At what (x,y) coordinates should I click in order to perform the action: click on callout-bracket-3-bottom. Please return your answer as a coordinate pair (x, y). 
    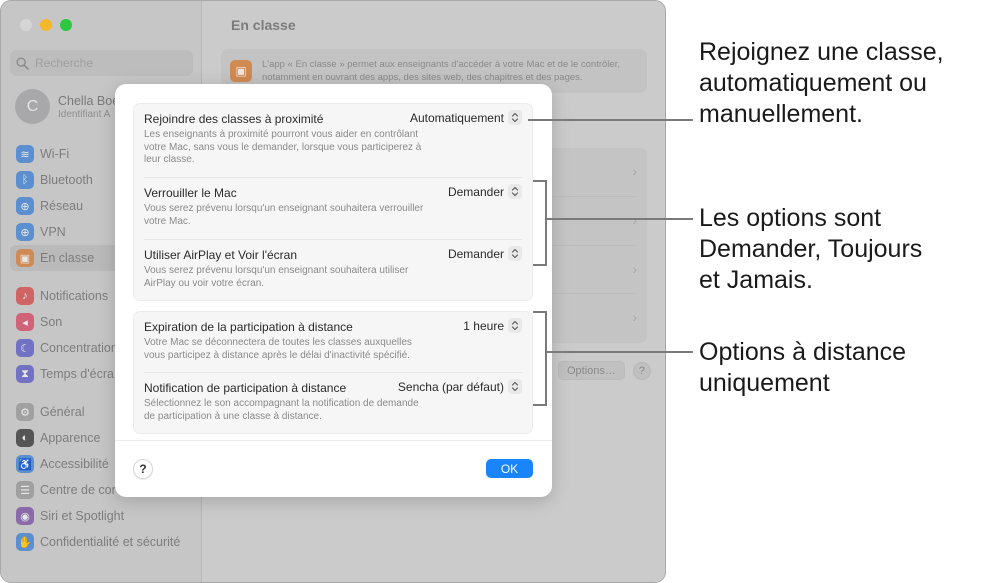
    Looking at the image, I should click on (540, 405).